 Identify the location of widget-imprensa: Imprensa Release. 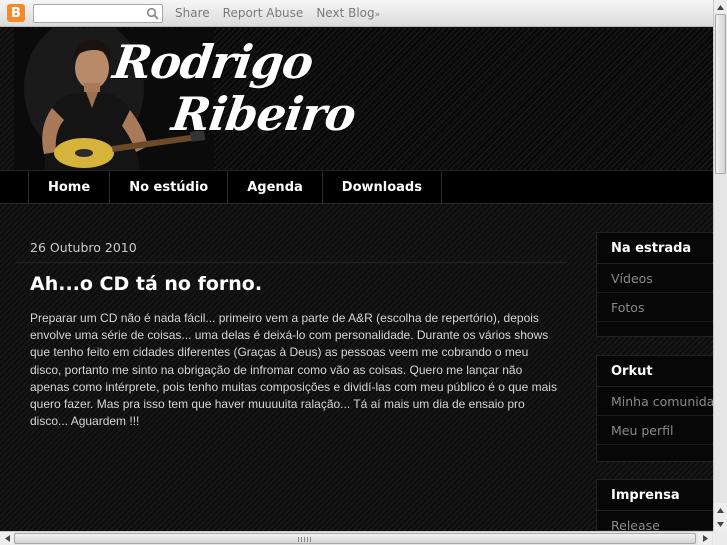
(654, 506).